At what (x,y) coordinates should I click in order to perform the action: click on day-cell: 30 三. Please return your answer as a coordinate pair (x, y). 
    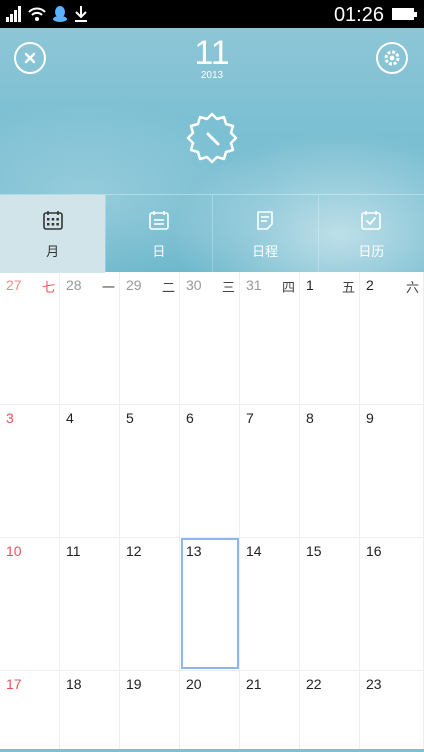
    Looking at the image, I should click on (210, 338).